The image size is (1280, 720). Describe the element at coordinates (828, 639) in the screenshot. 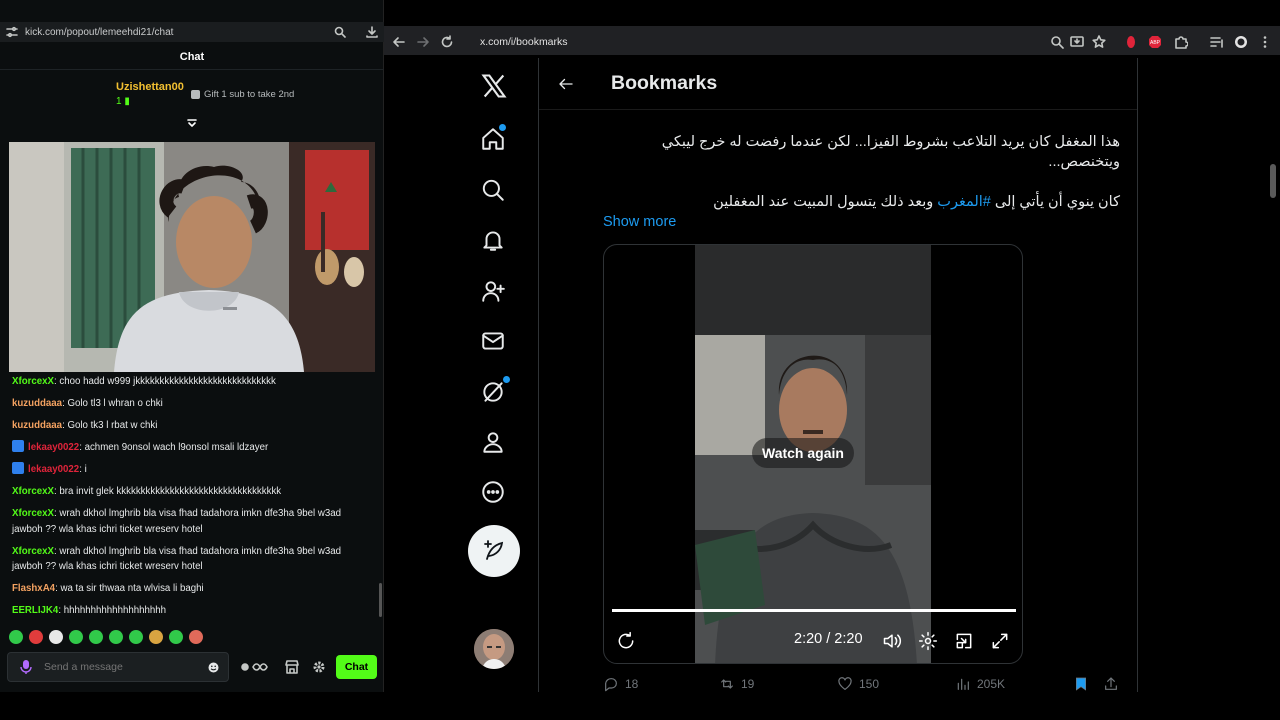

I see `video-time: 2:20 / 2:20` at that location.